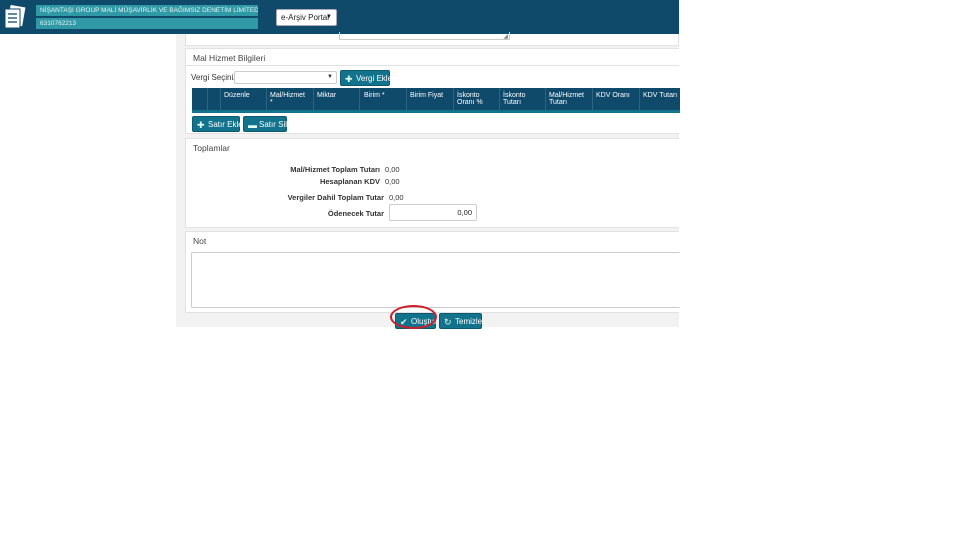 This screenshot has height=540, width=960. Describe the element at coordinates (237, 95) in the screenshot. I see `col-duzenle: Düzenle` at that location.